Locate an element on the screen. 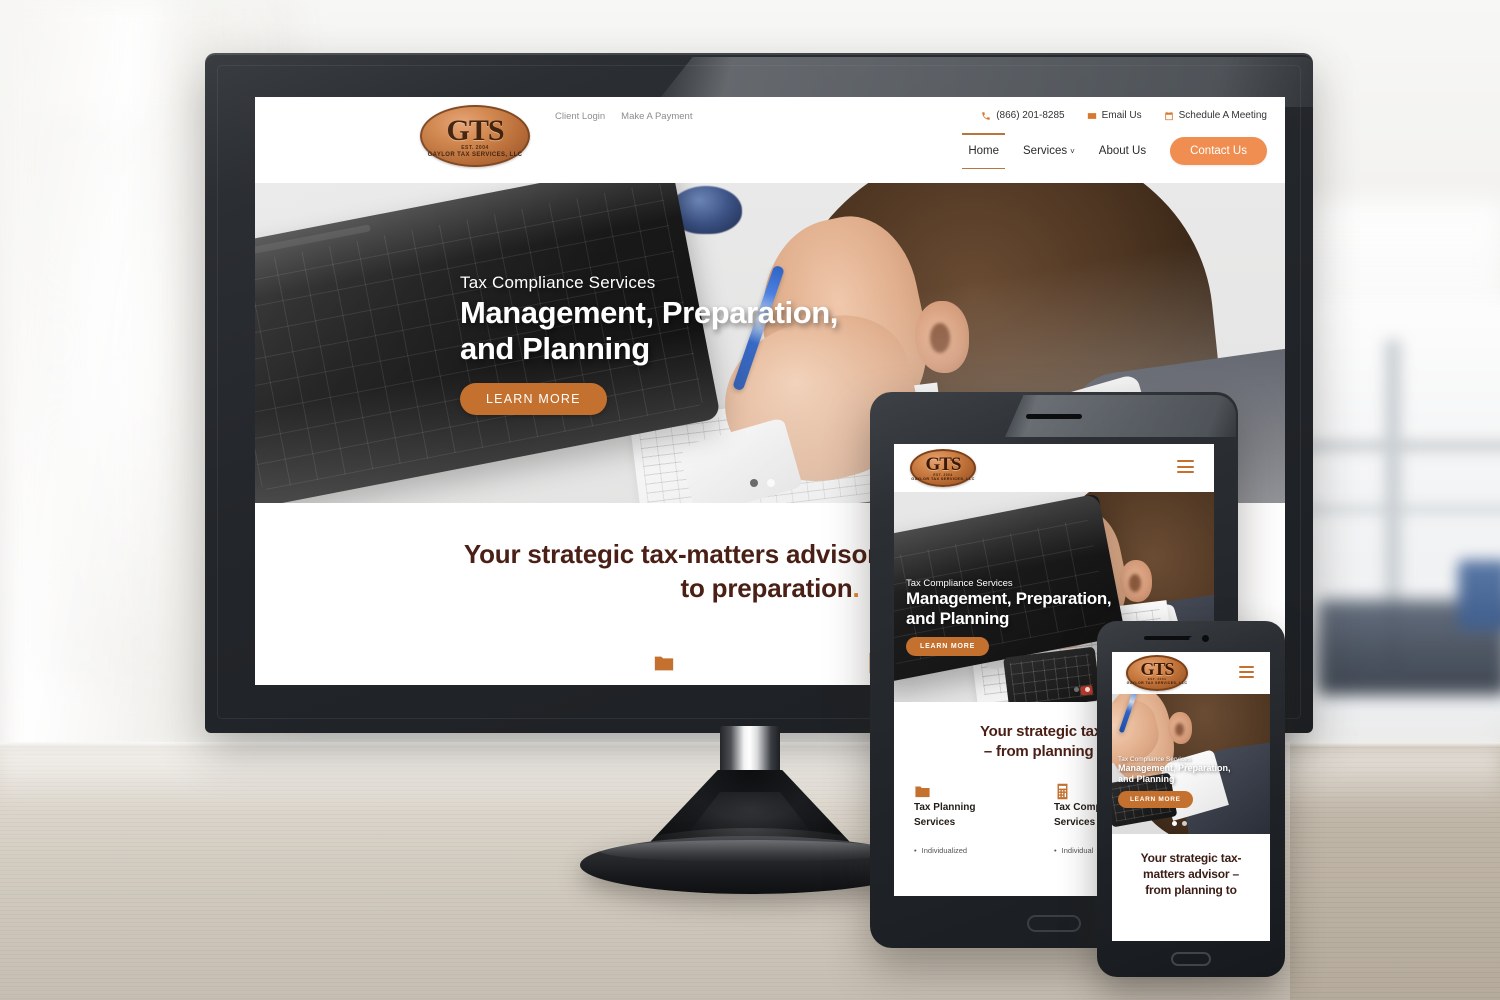 This screenshot has height=1000, width=1500. calendar-icon is located at coordinates (1169, 116).